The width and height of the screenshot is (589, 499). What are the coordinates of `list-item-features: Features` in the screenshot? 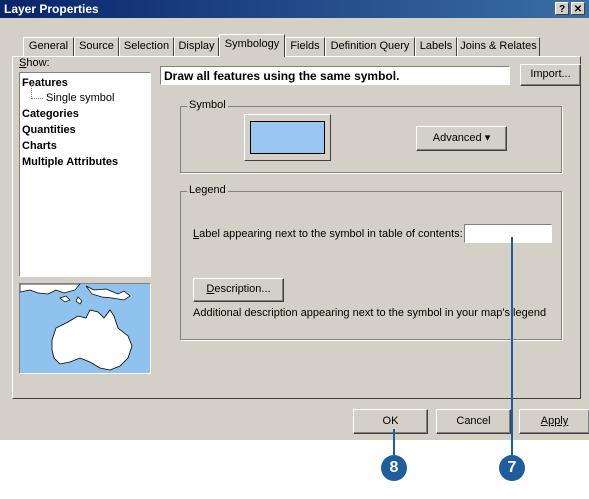 It's located at (45, 83).